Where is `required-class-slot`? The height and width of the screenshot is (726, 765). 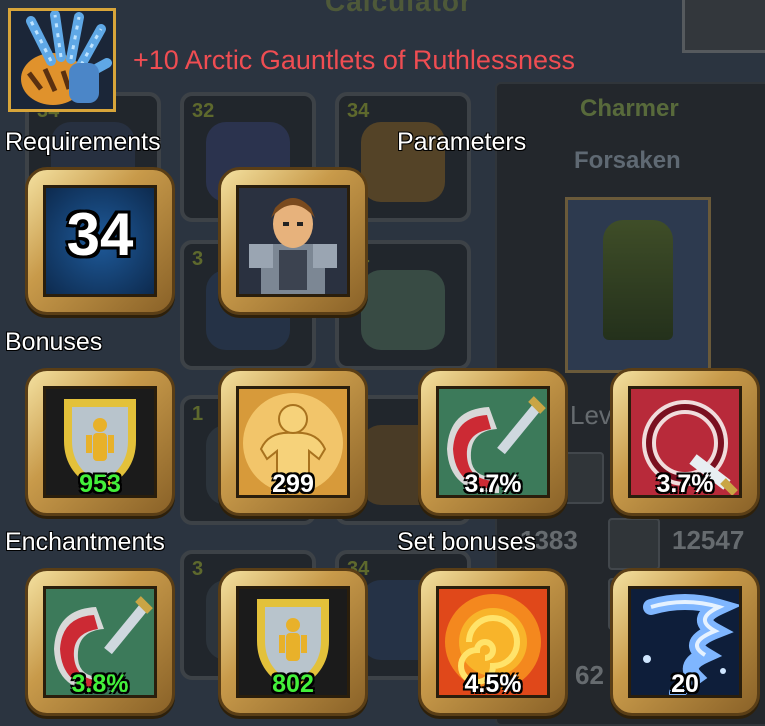
required-class-slot is located at coordinates (293, 241).